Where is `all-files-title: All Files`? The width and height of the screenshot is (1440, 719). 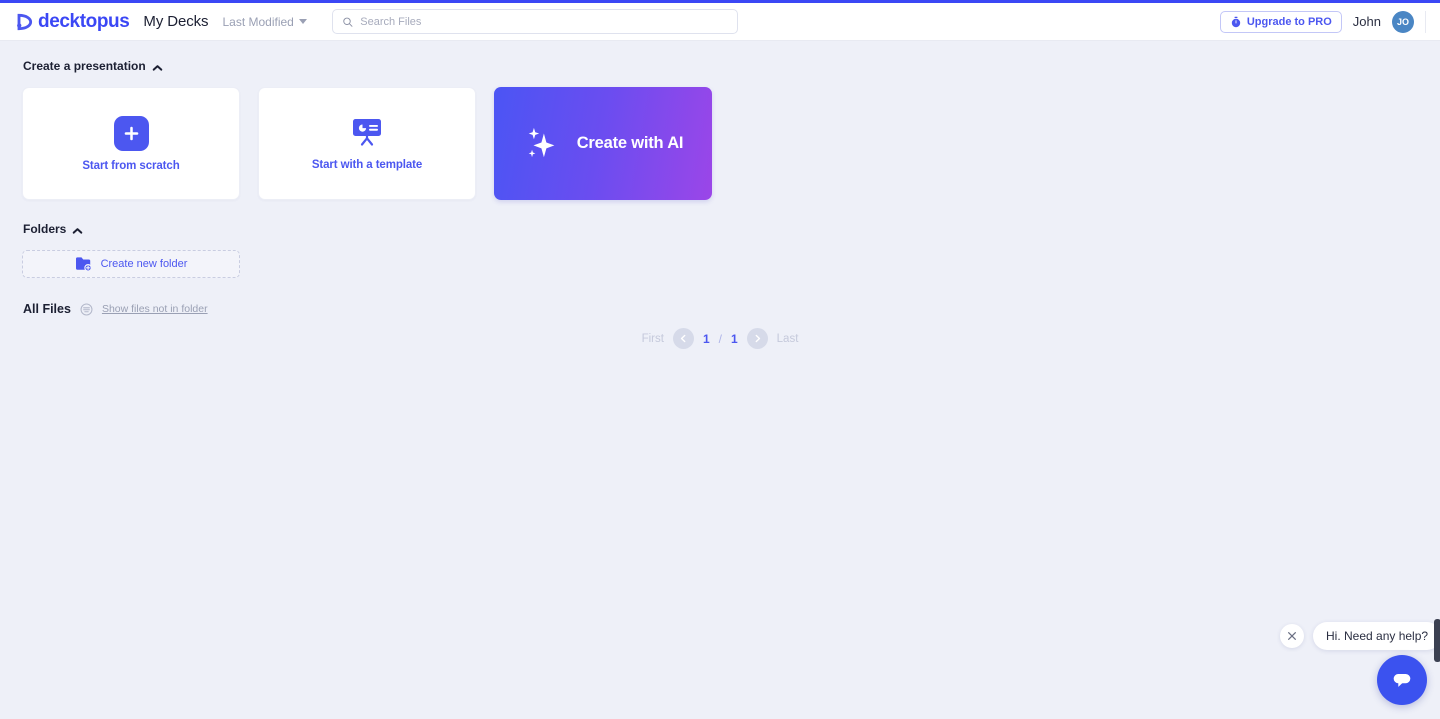
all-files-title: All Files is located at coordinates (47, 309).